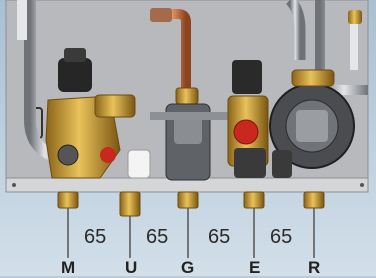 The image size is (376, 278). Describe the element at coordinates (246, 132) in the screenshot. I see `pressure-gauge-icon` at that location.